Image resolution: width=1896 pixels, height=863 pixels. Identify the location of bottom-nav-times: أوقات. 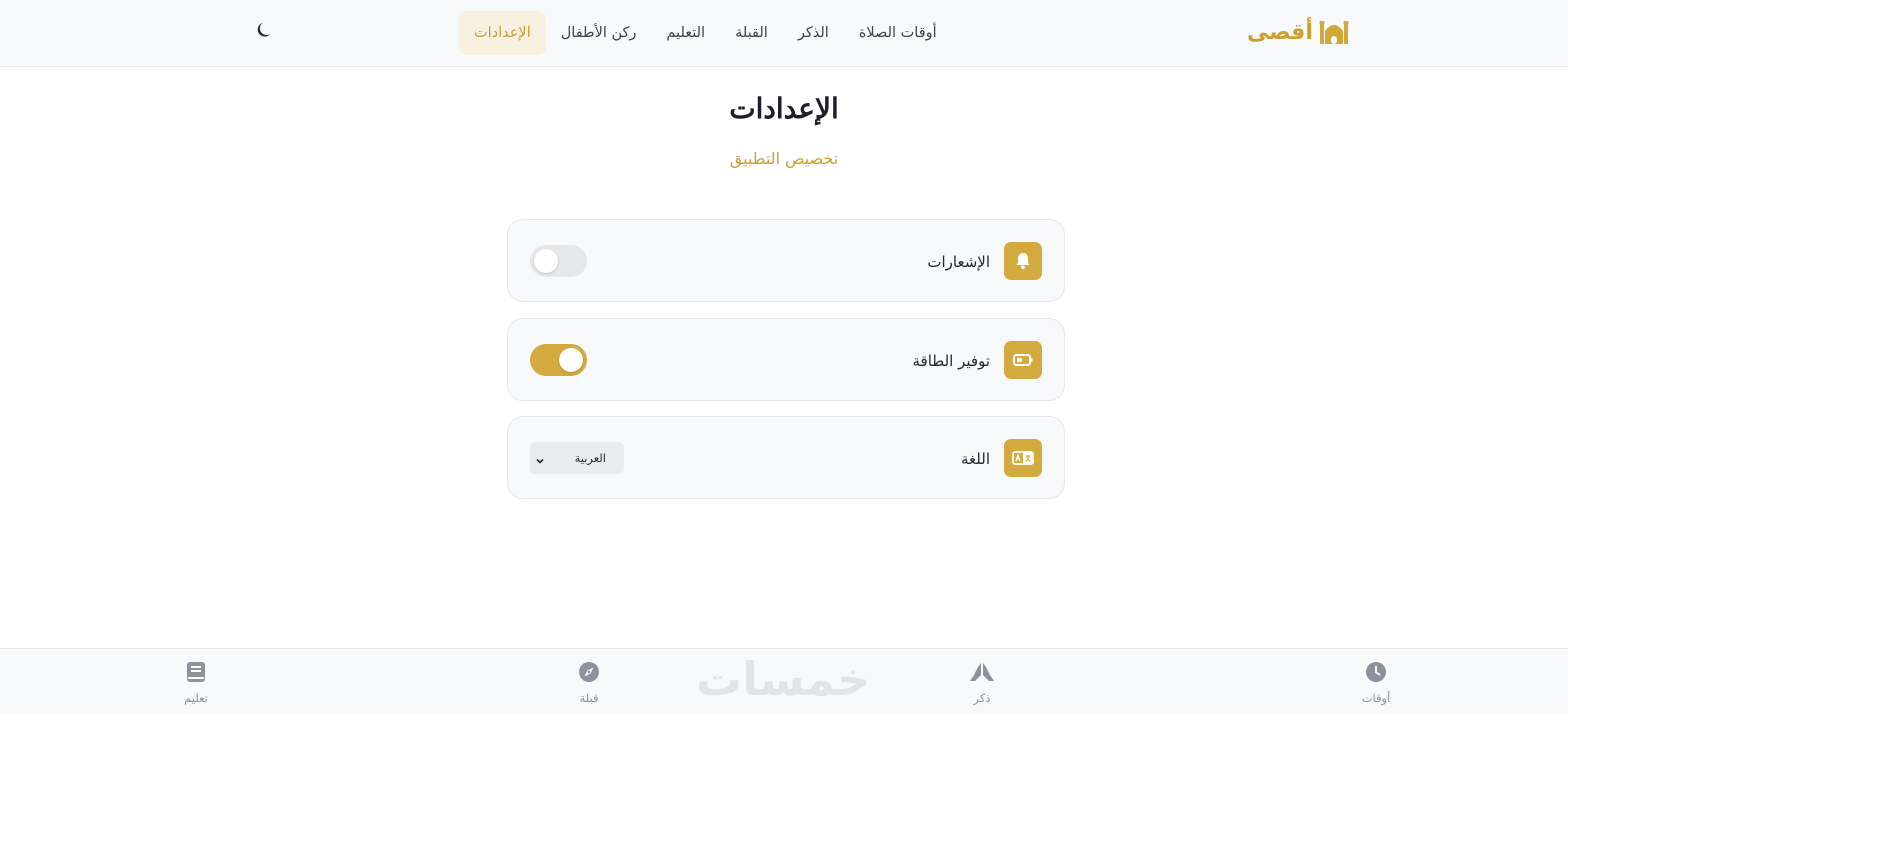
(1376, 684).